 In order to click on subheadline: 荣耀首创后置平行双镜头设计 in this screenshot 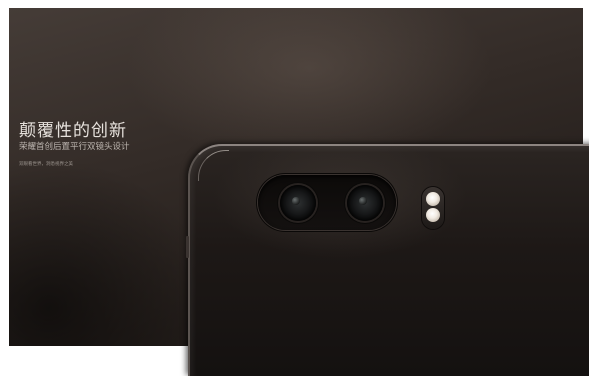, I will do `click(74, 147)`.